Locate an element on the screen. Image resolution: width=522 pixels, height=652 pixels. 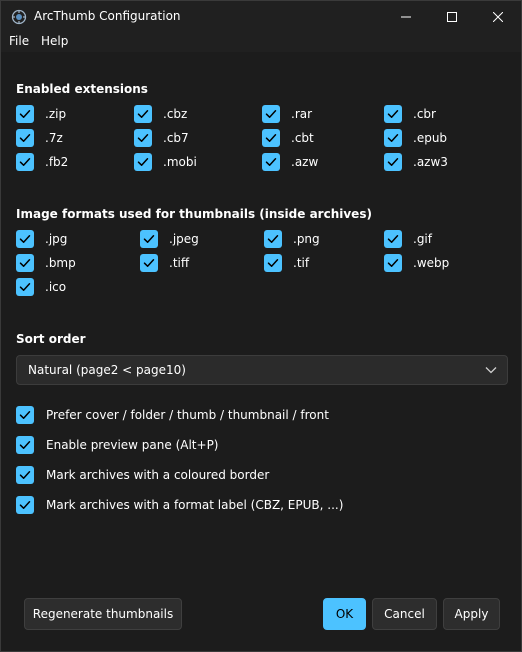
checkbox-cbz is located at coordinates (143, 114).